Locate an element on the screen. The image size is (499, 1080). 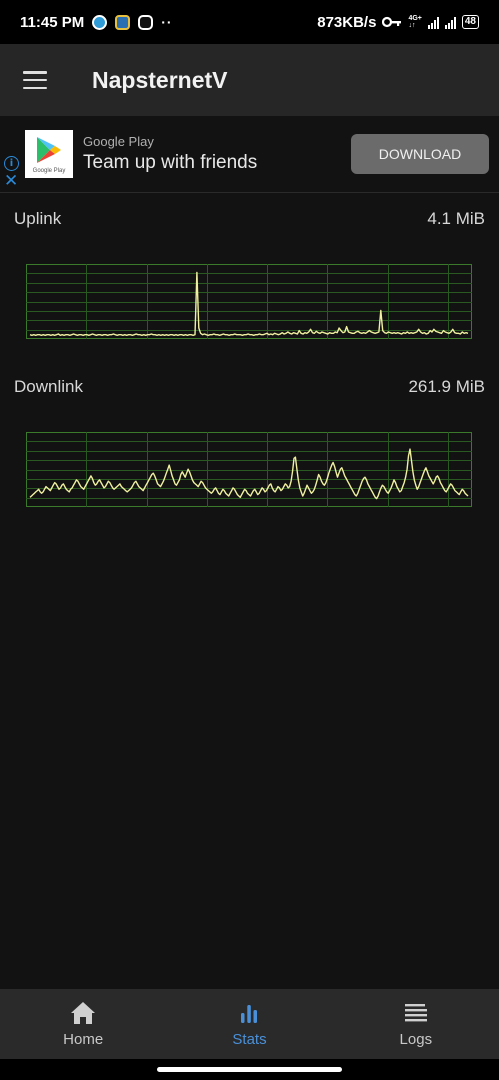
list-icon is located at coordinates (415, 1013).